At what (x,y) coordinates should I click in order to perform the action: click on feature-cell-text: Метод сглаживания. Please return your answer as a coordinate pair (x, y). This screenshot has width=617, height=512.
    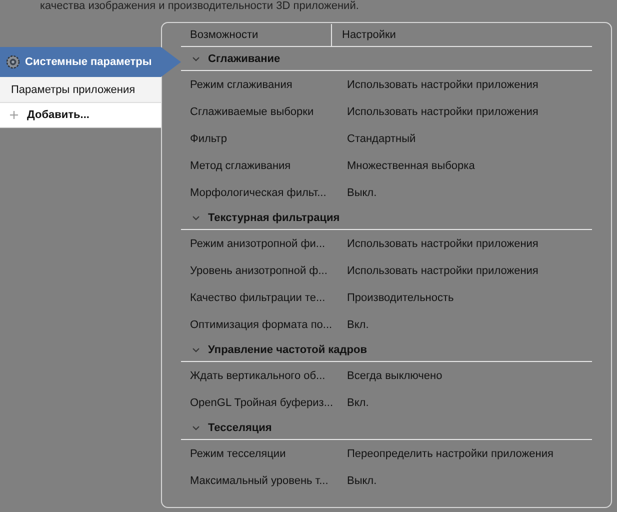
    Looking at the image, I should click on (240, 166).